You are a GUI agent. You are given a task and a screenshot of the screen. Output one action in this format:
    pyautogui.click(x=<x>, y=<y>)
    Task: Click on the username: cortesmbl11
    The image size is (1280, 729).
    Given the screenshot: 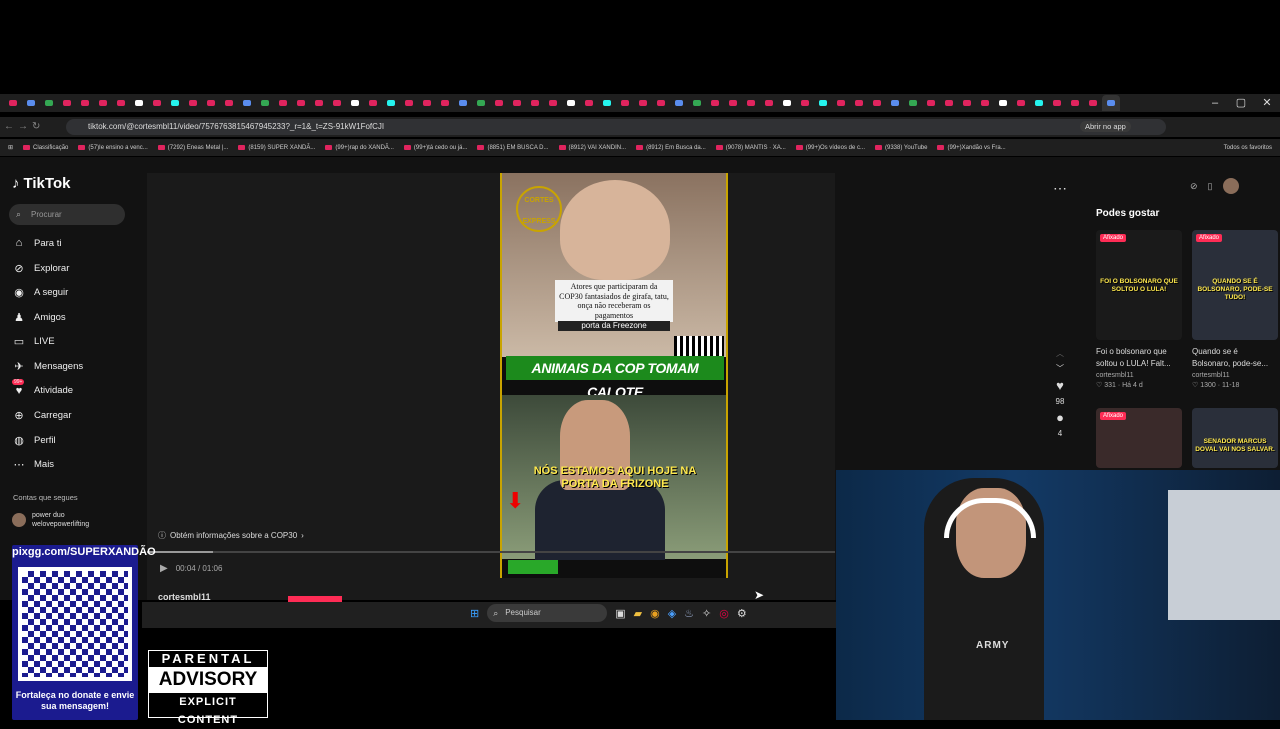 What is the action you would take?
    pyautogui.click(x=184, y=597)
    